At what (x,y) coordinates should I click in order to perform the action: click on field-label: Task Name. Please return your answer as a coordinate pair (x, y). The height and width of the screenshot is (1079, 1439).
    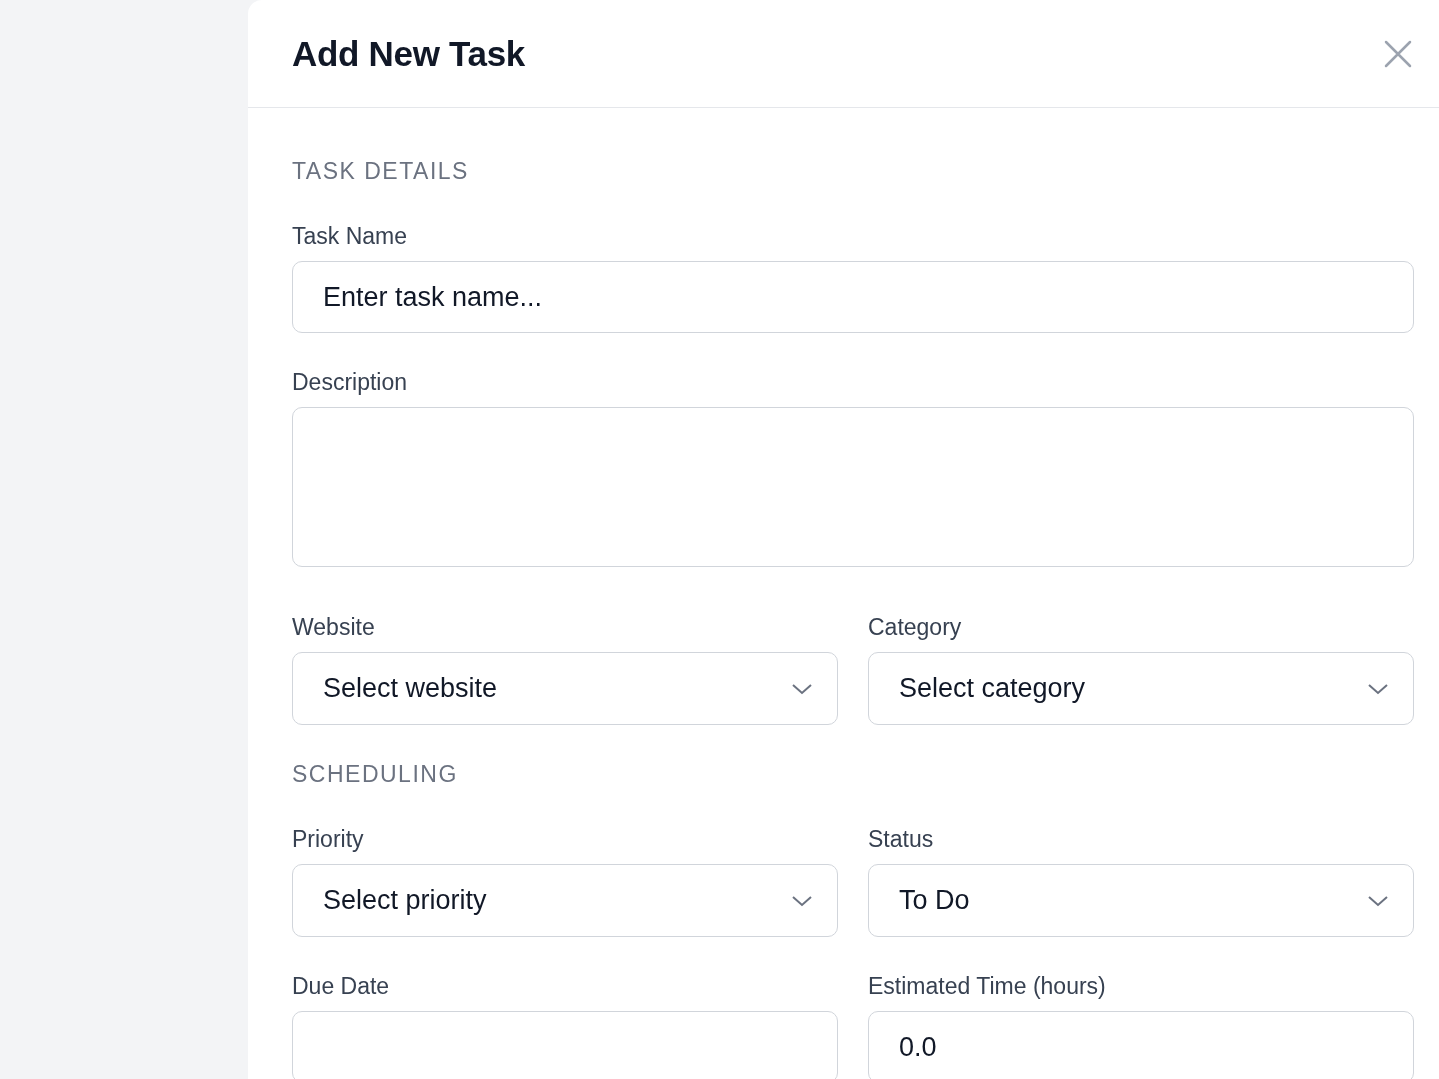
    Looking at the image, I should click on (350, 236).